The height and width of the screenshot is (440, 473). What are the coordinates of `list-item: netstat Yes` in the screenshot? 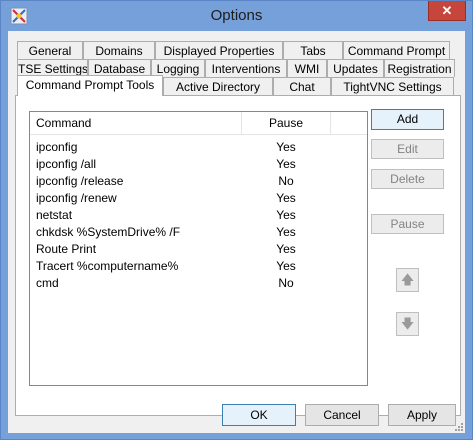 It's located at (198, 215).